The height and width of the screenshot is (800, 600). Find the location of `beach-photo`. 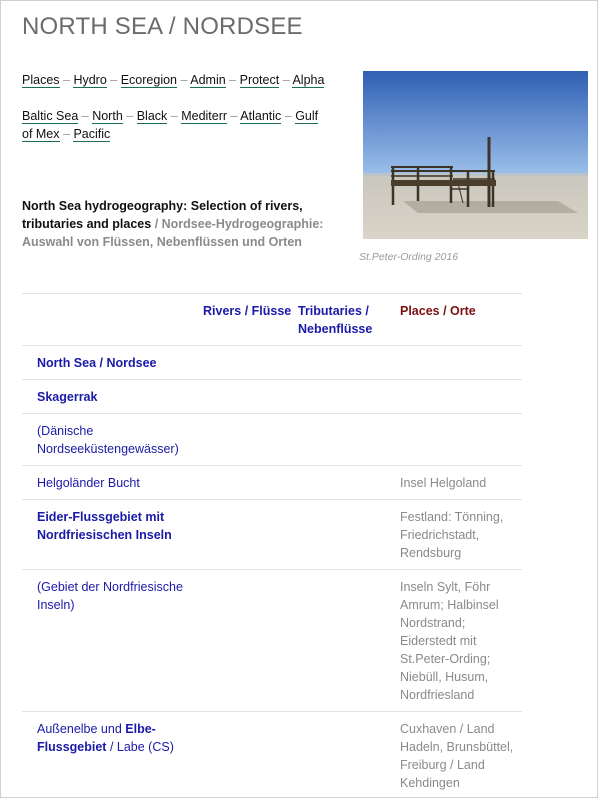

beach-photo is located at coordinates (475, 155).